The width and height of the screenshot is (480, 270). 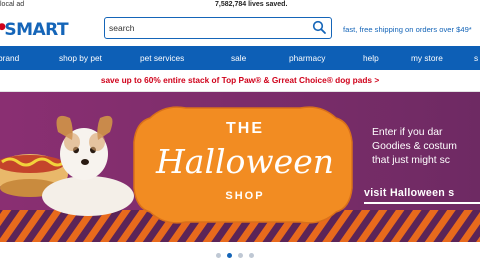 I want to click on hero-title-shop: SHOP, so click(x=245, y=196).